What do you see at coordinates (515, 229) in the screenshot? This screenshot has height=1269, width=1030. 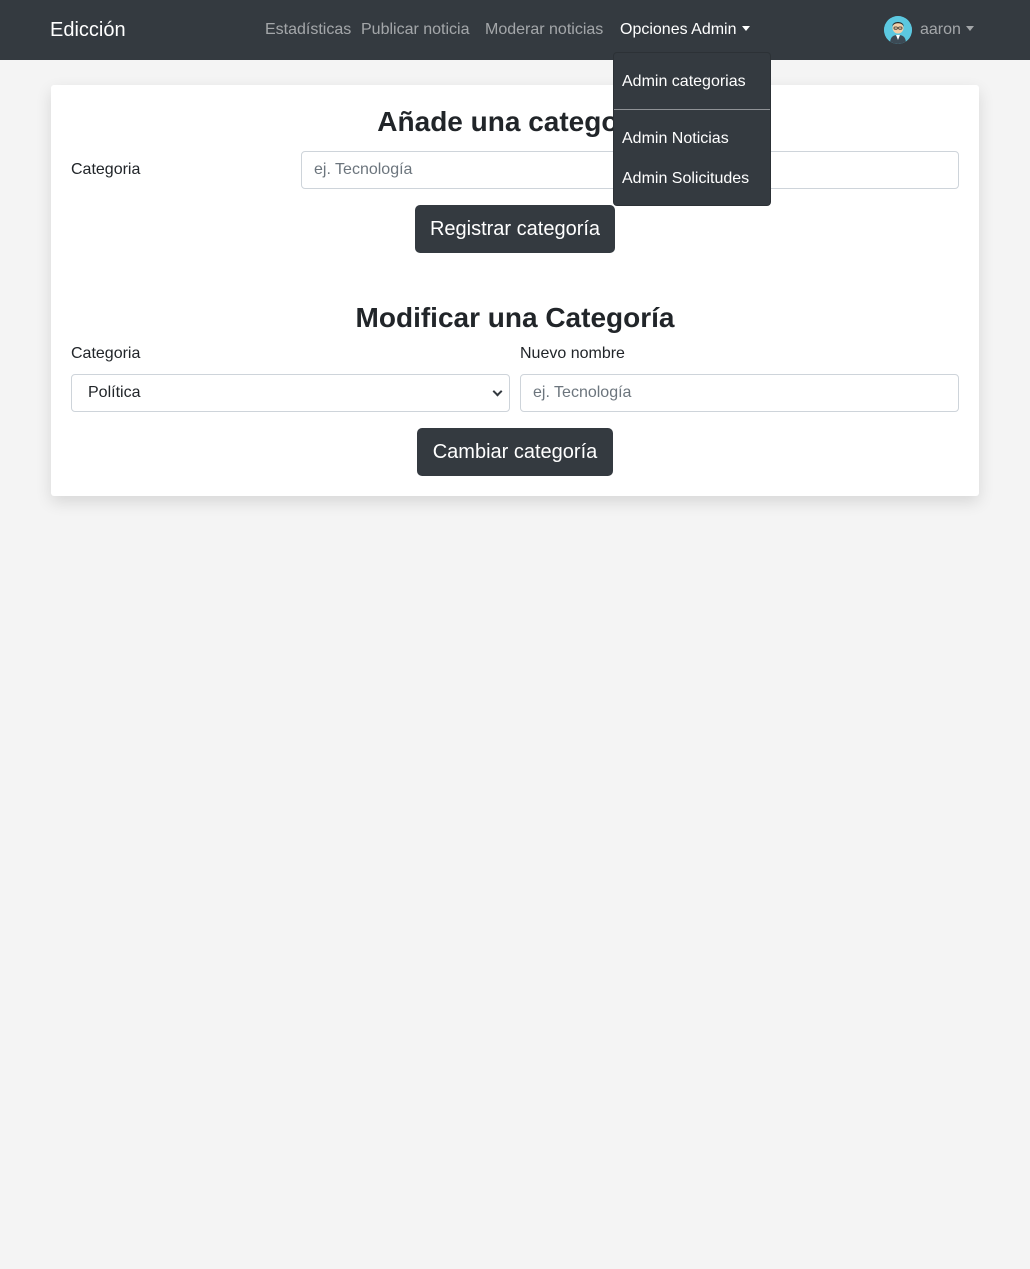 I see `register-category-button: Registrar categoría` at bounding box center [515, 229].